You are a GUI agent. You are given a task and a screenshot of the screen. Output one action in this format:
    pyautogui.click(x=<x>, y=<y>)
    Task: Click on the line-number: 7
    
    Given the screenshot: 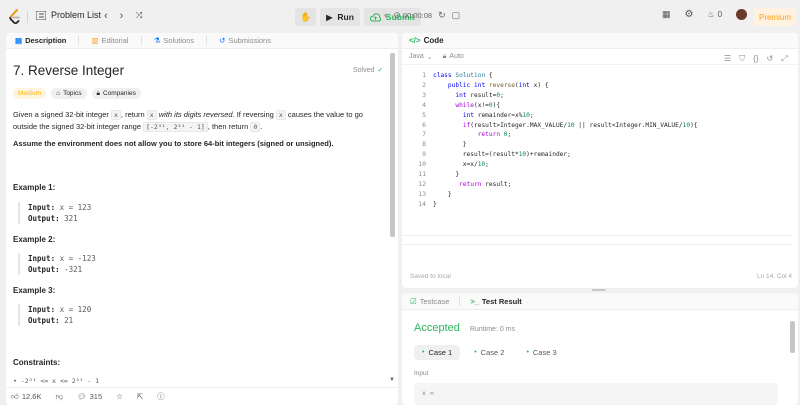 What is the action you would take?
    pyautogui.click(x=424, y=134)
    